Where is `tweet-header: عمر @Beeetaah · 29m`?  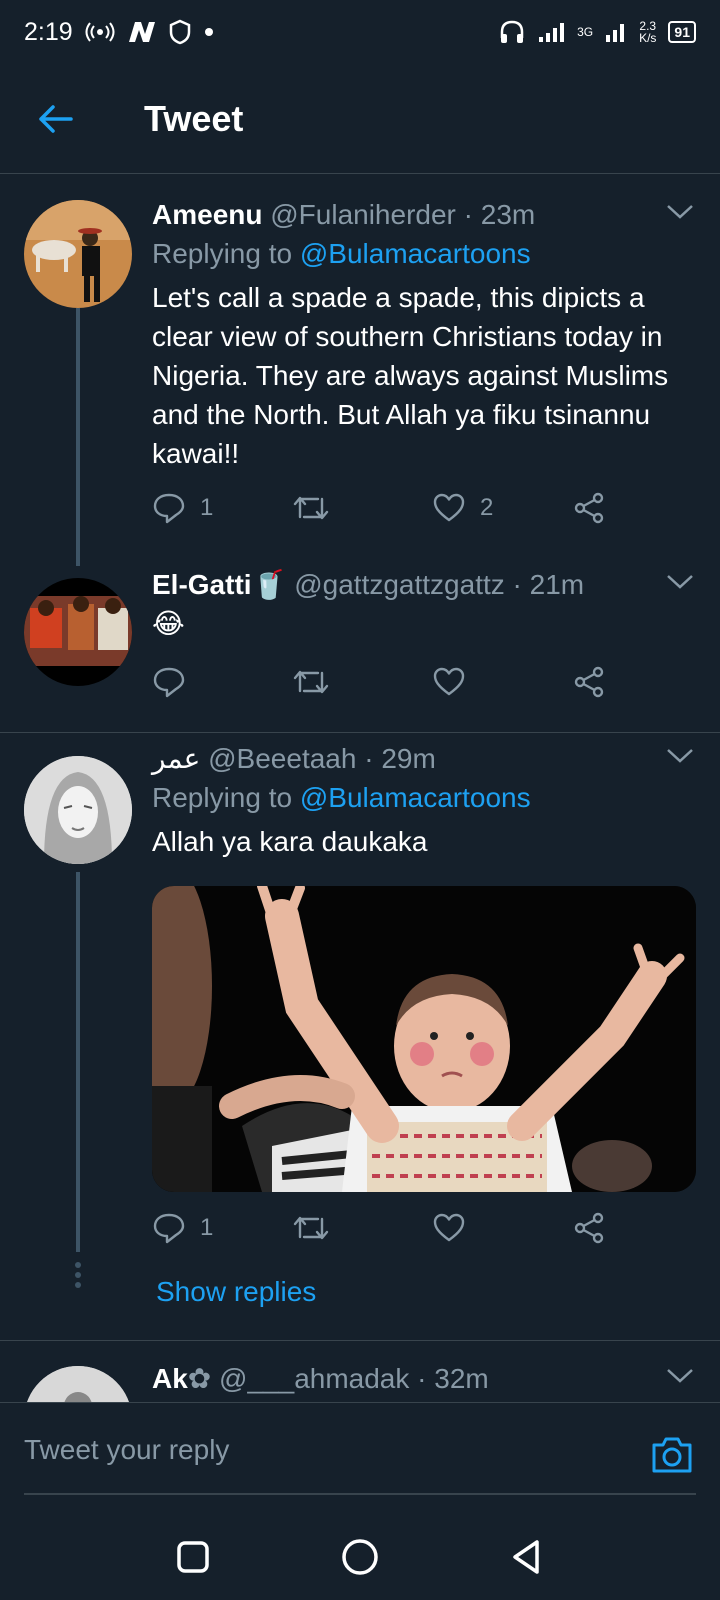
tweet-header: عمر @Beeetaah · 29m is located at coordinates (424, 759).